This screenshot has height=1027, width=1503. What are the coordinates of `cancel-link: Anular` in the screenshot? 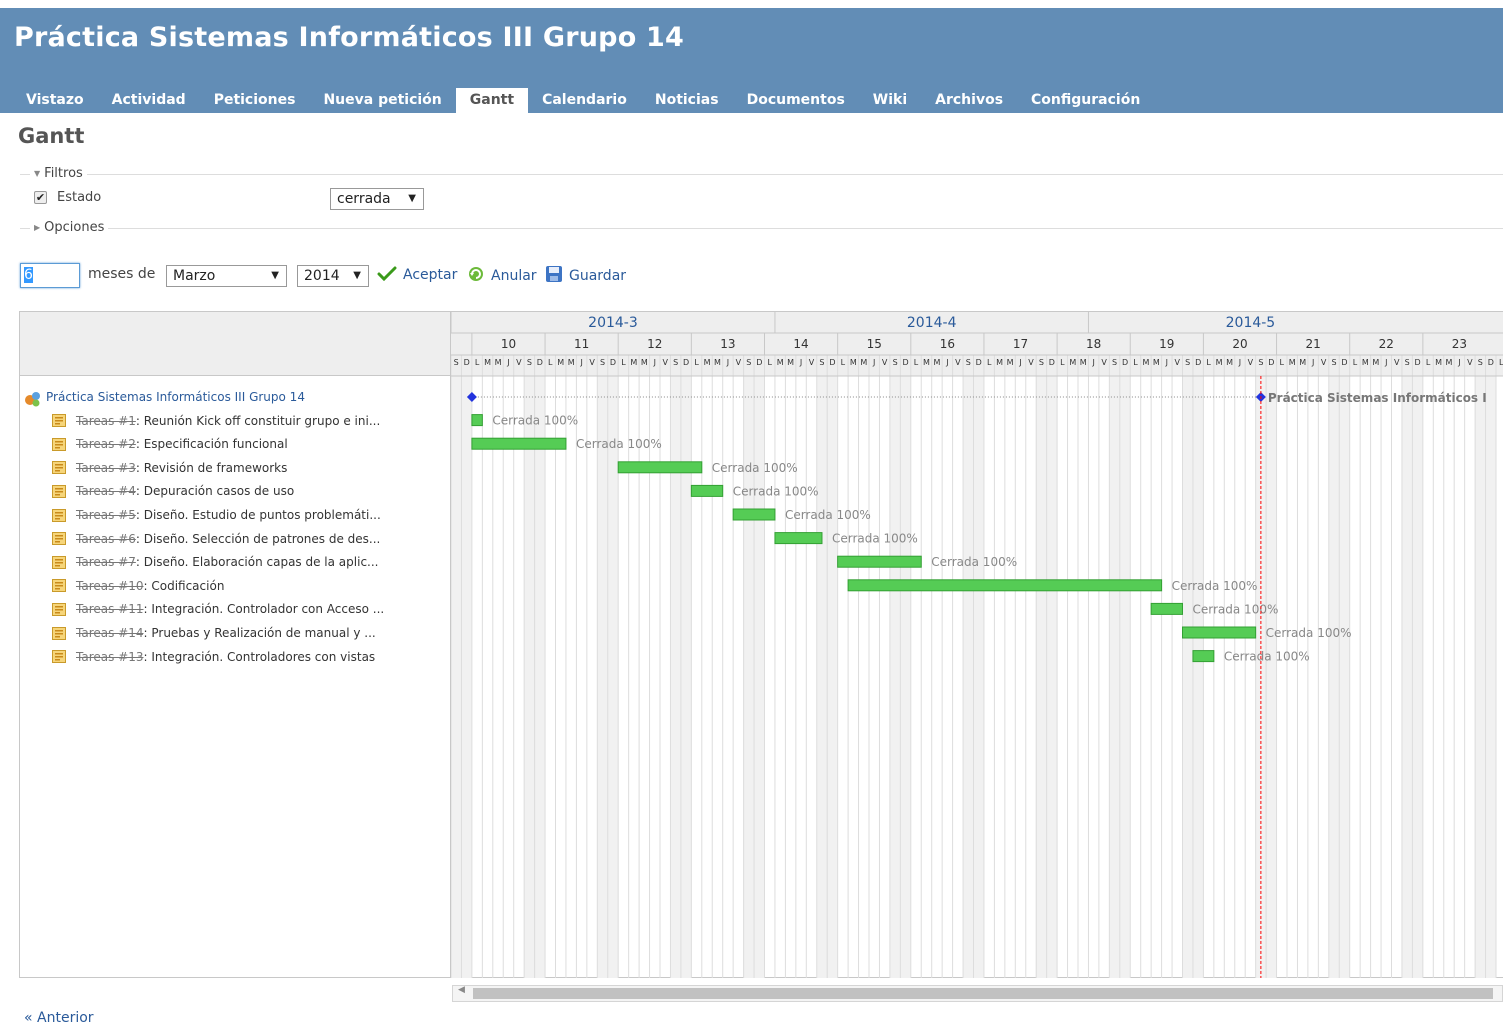 It's located at (502, 276).